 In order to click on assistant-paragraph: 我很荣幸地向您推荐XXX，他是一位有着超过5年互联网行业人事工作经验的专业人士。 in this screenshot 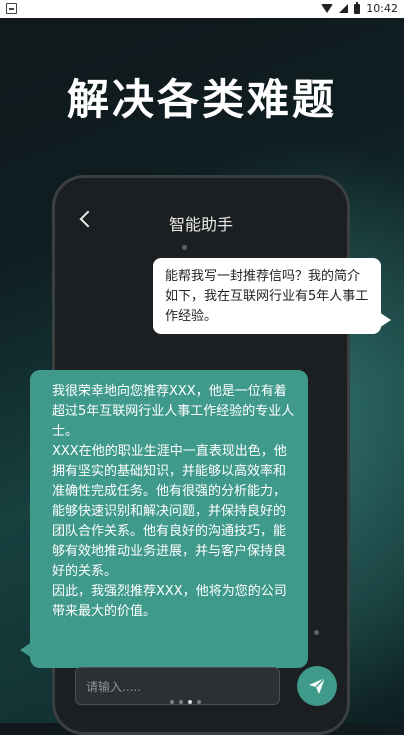, I will do `click(173, 411)`.